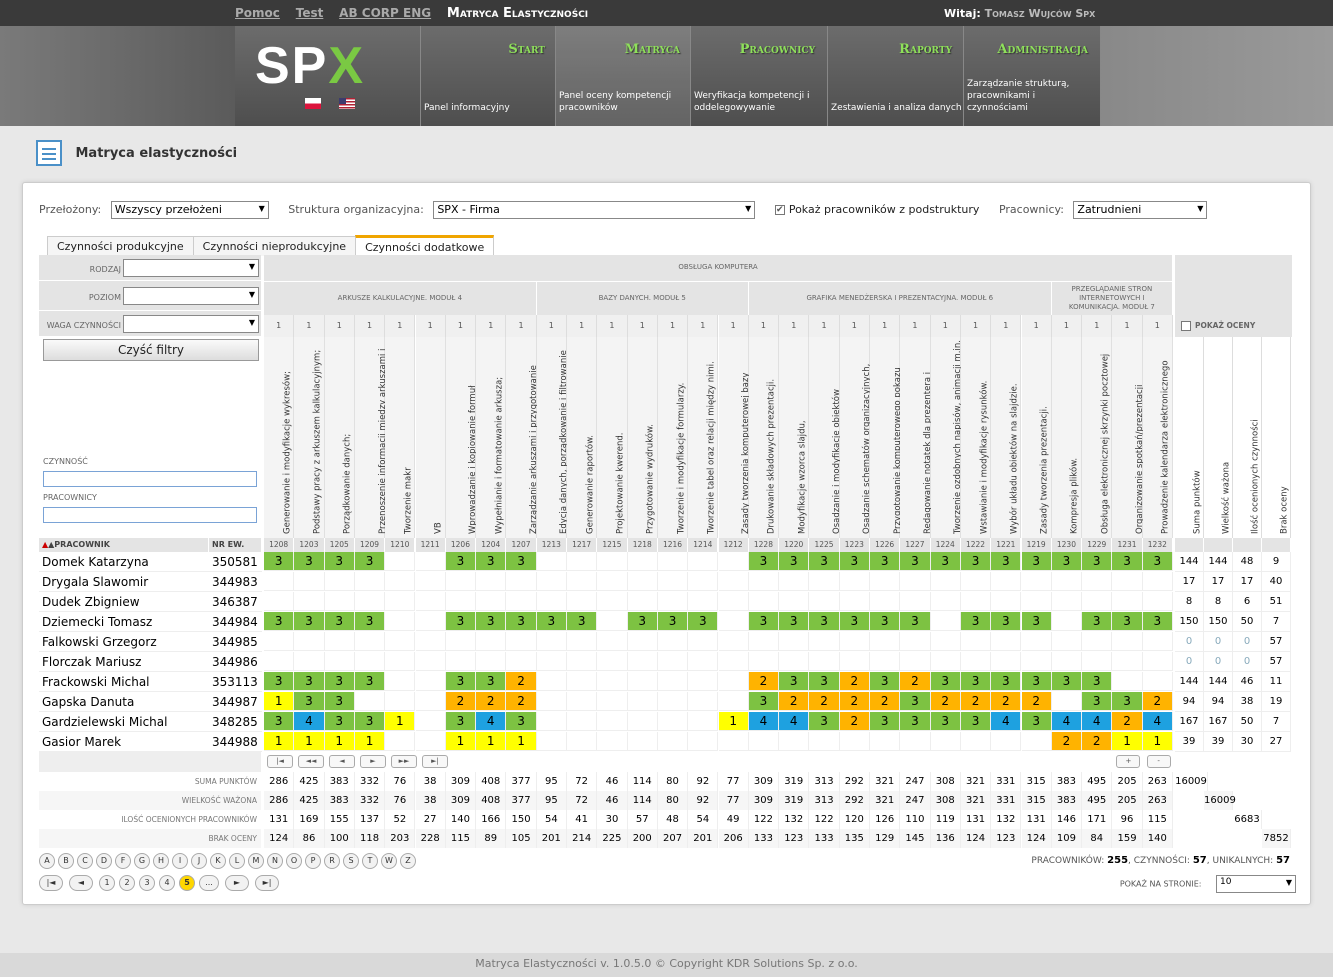 The width and height of the screenshot is (1333, 977). I want to click on page-1-button: 1, so click(107, 883).